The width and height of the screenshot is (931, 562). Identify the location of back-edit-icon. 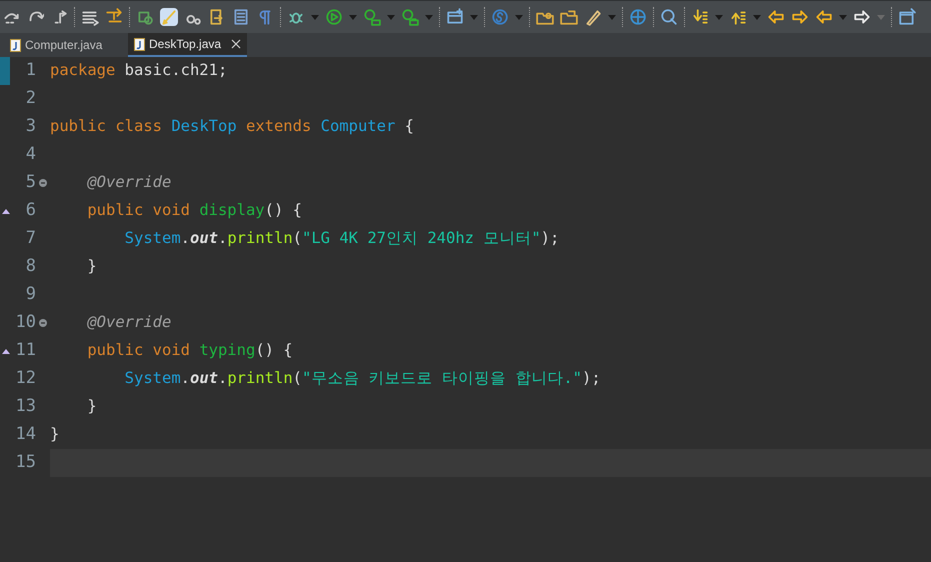
(776, 17).